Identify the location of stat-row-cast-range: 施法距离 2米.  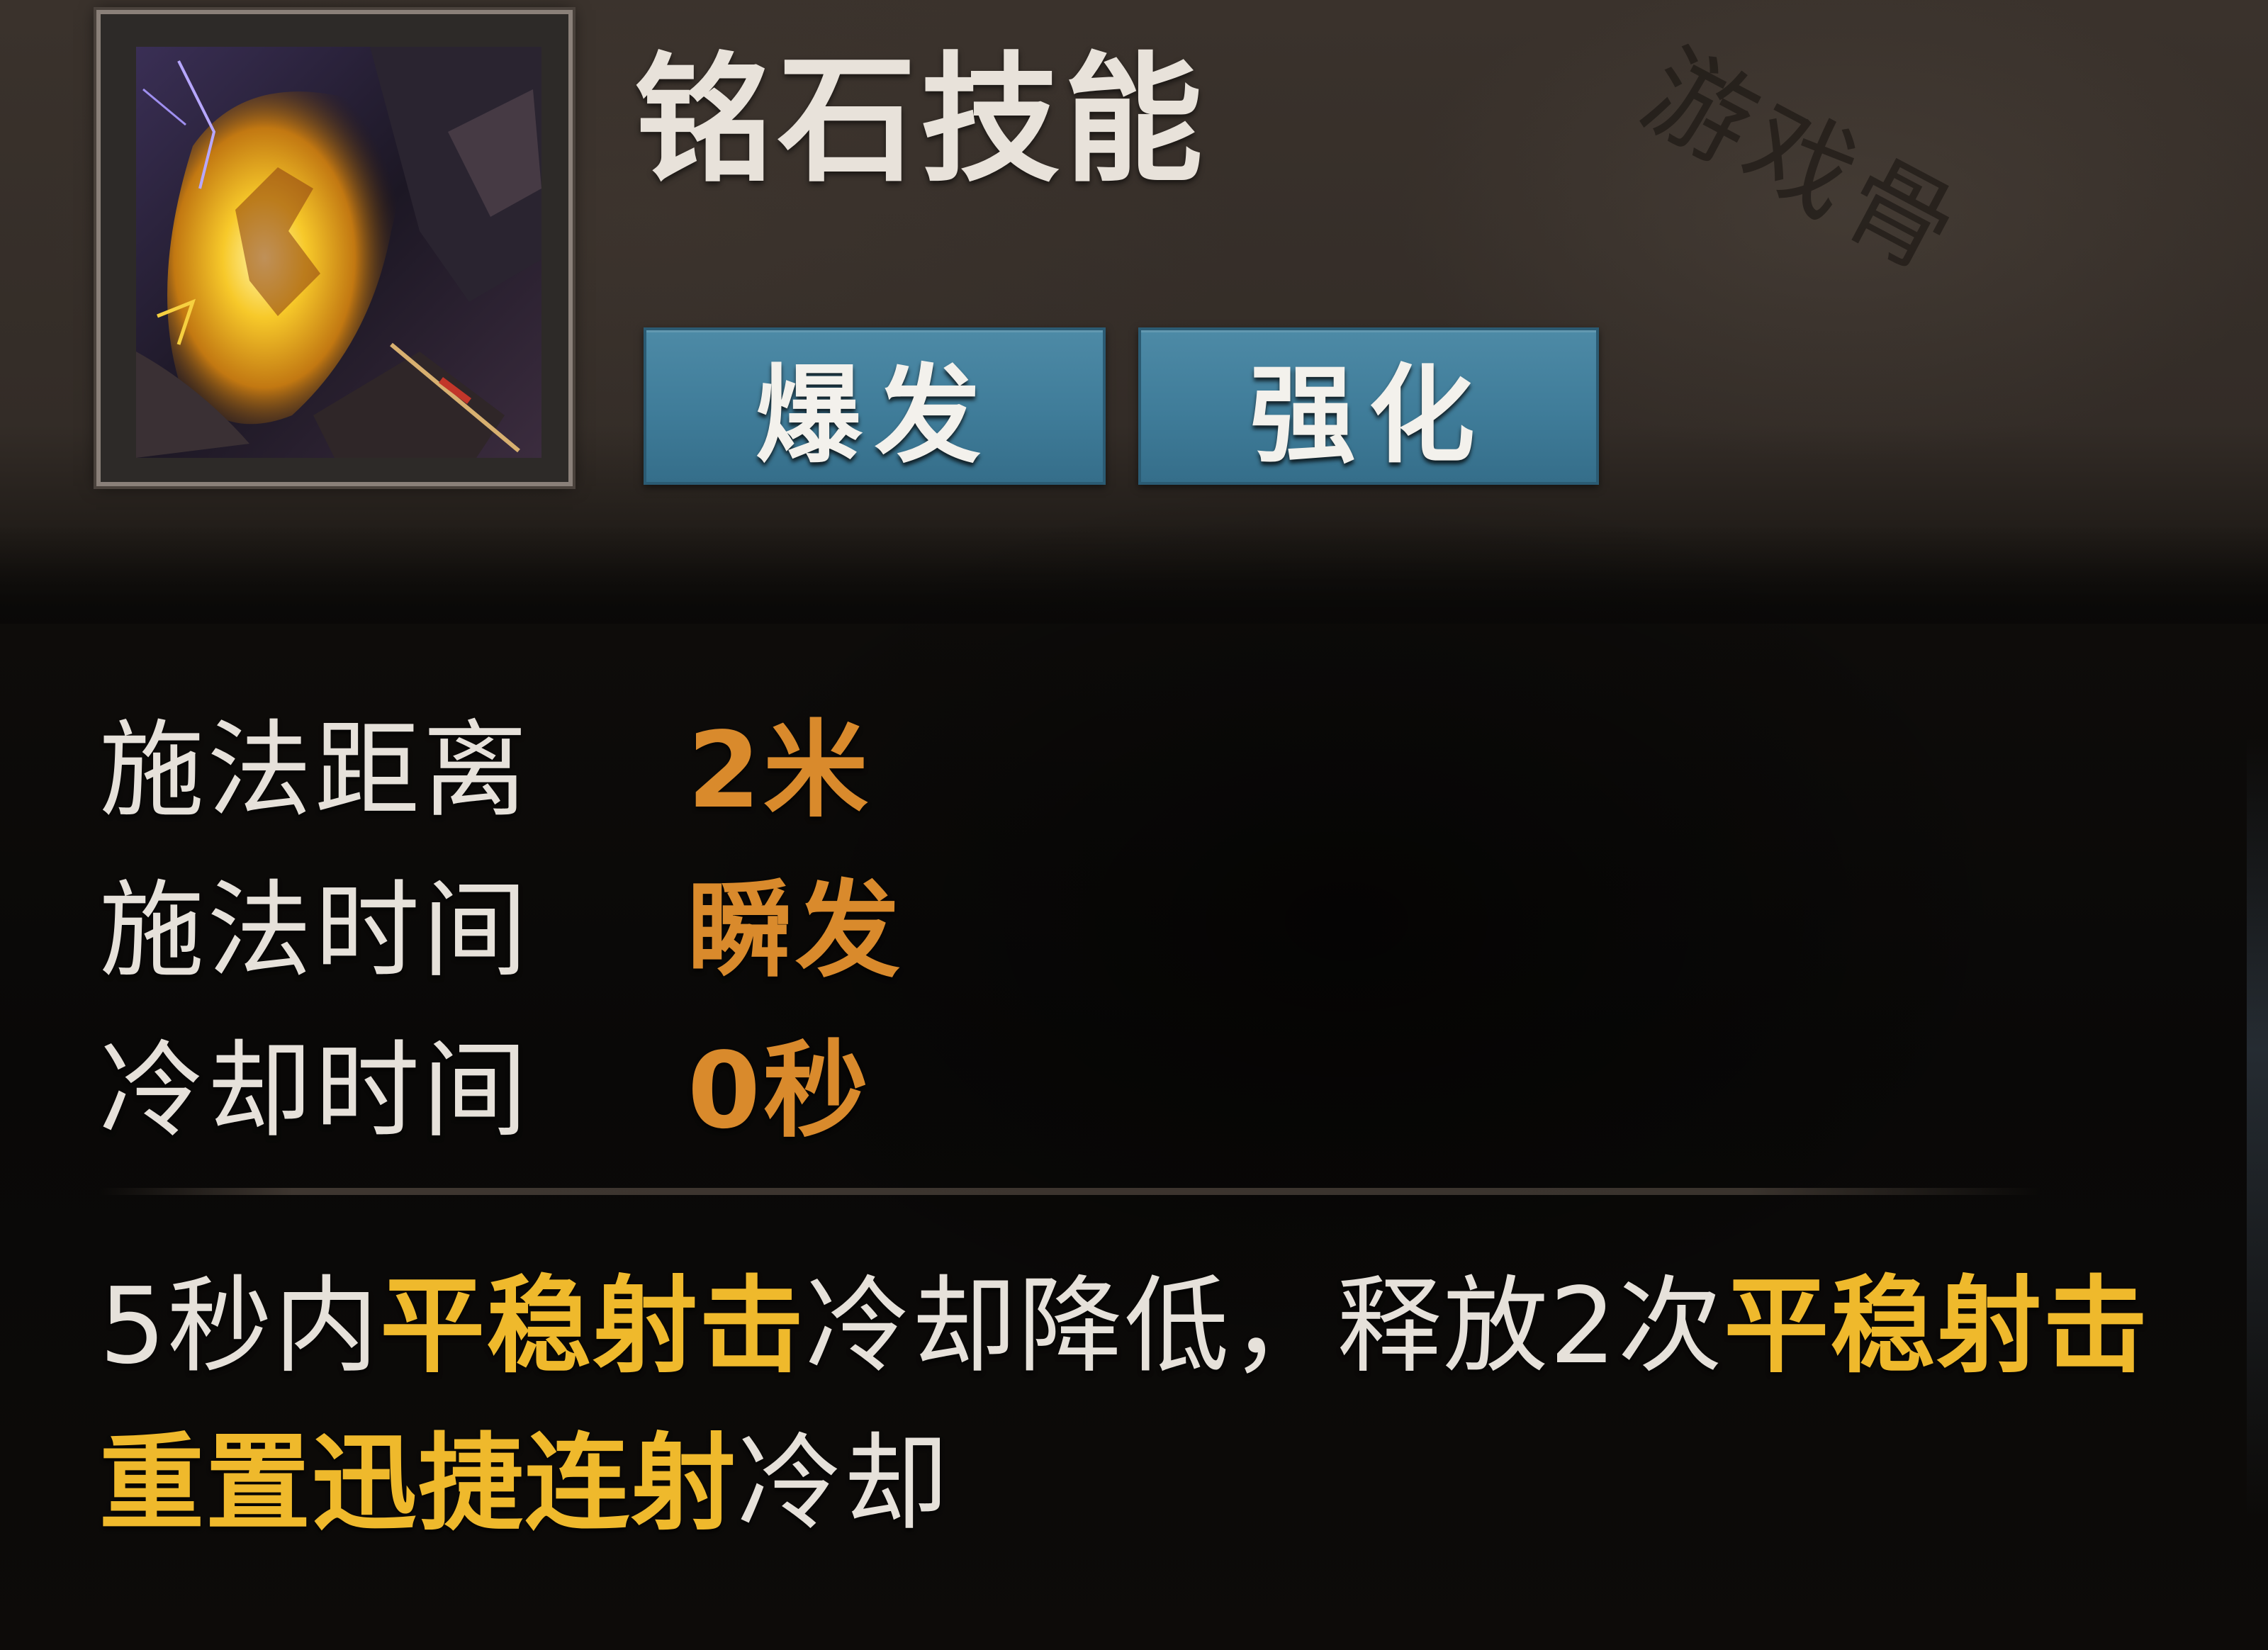
(501, 760).